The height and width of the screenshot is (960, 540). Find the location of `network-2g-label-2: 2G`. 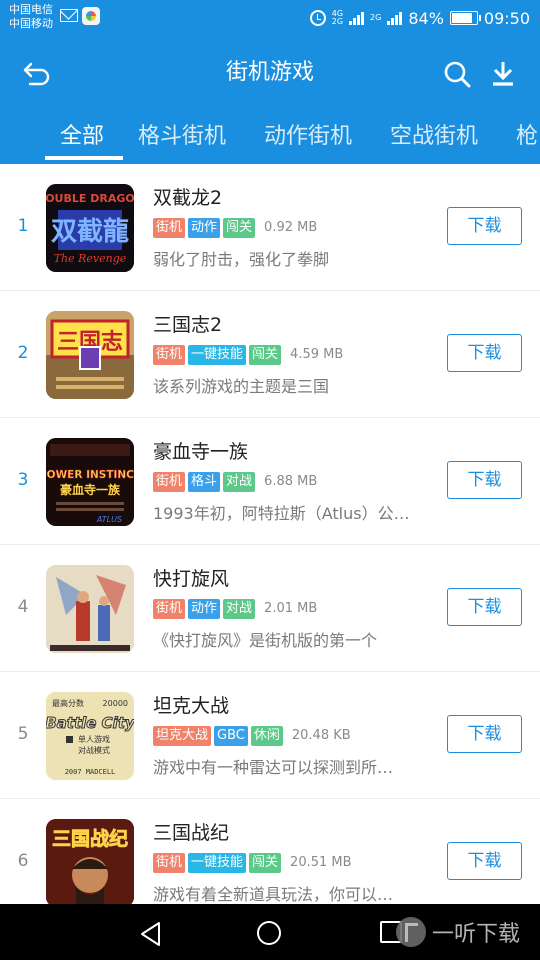

network-2g-label-2: 2G is located at coordinates (376, 17).